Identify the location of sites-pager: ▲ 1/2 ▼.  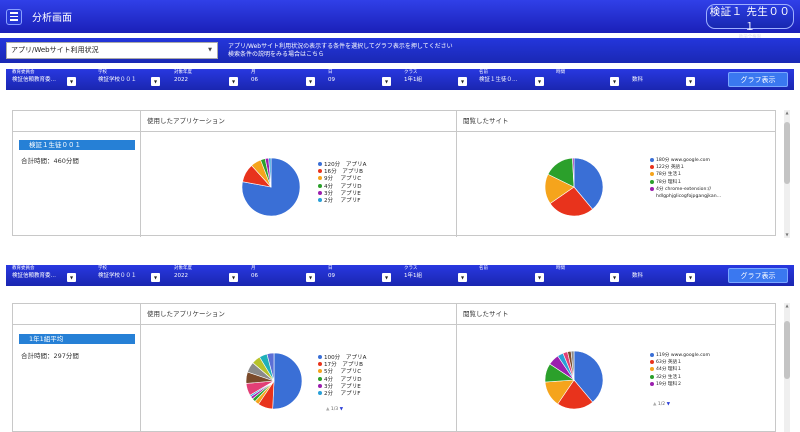
(661, 404).